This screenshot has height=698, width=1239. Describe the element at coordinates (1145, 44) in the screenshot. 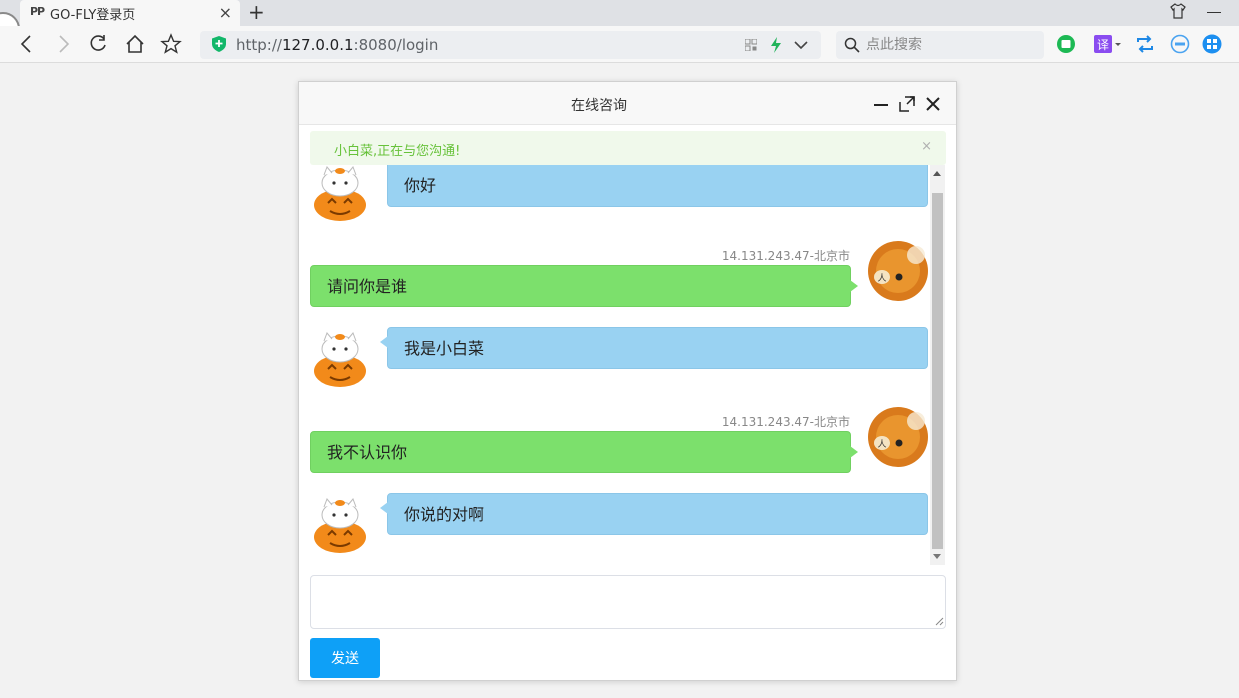

I see `sync-extension-icon` at that location.